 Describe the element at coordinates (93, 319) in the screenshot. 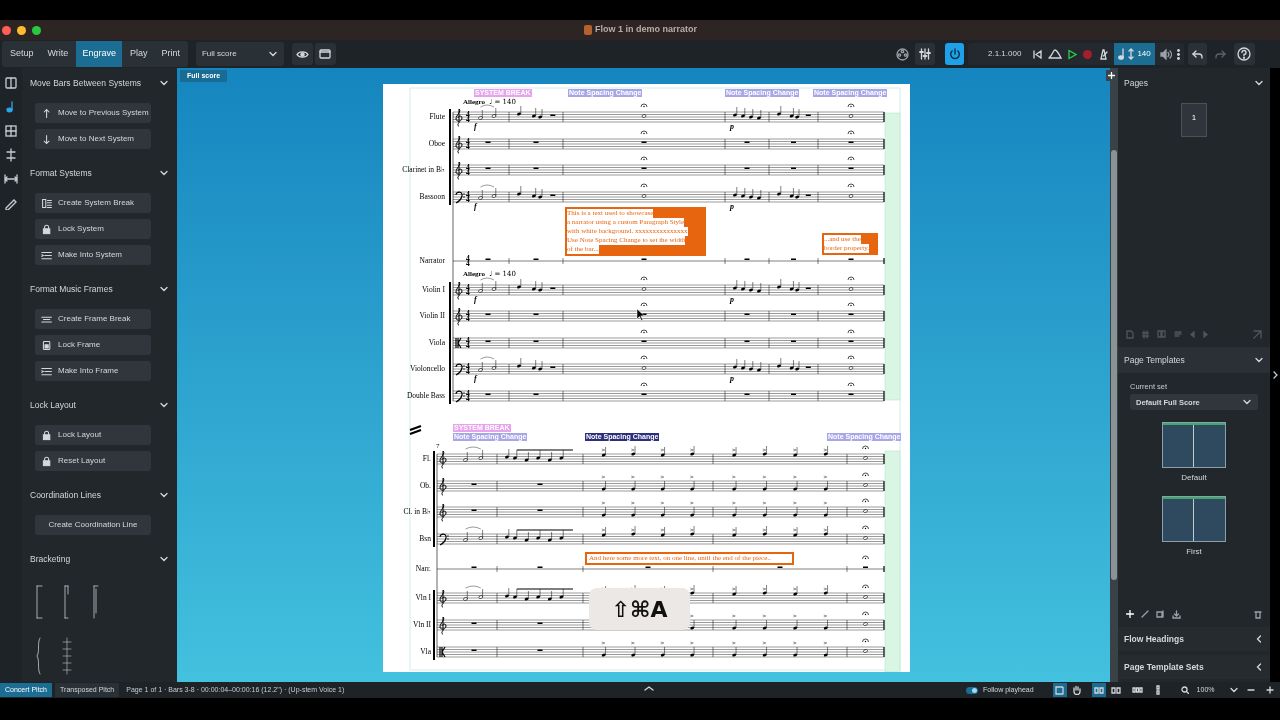

I see `panel-button: Create Frame Break` at that location.